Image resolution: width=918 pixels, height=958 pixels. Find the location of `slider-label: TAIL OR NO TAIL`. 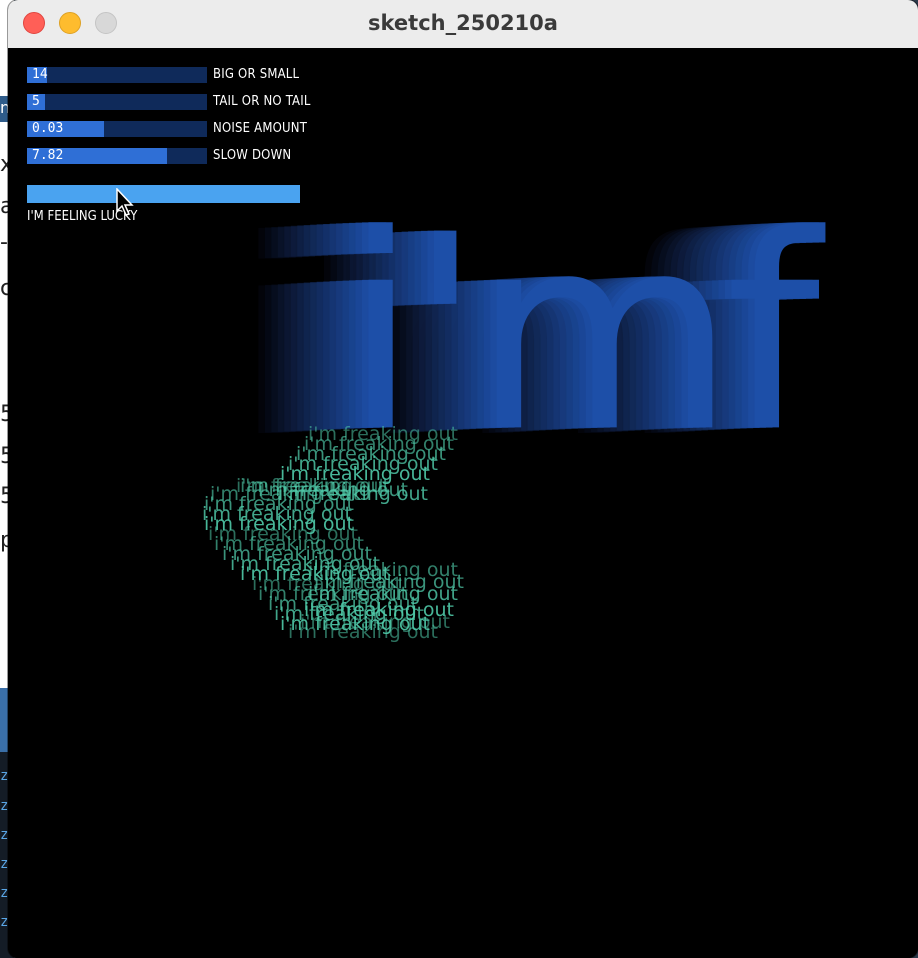

slider-label: TAIL OR NO TAIL is located at coordinates (262, 101).